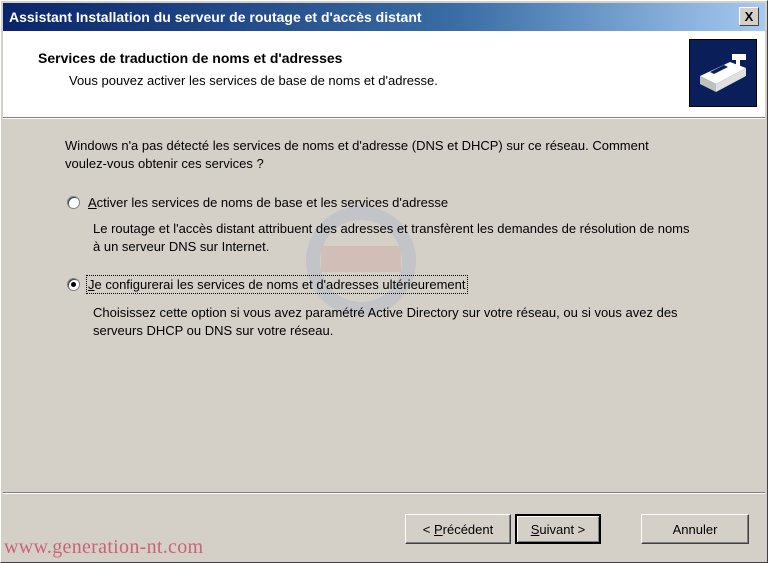  I want to click on radio-selected-dot, so click(73, 284).